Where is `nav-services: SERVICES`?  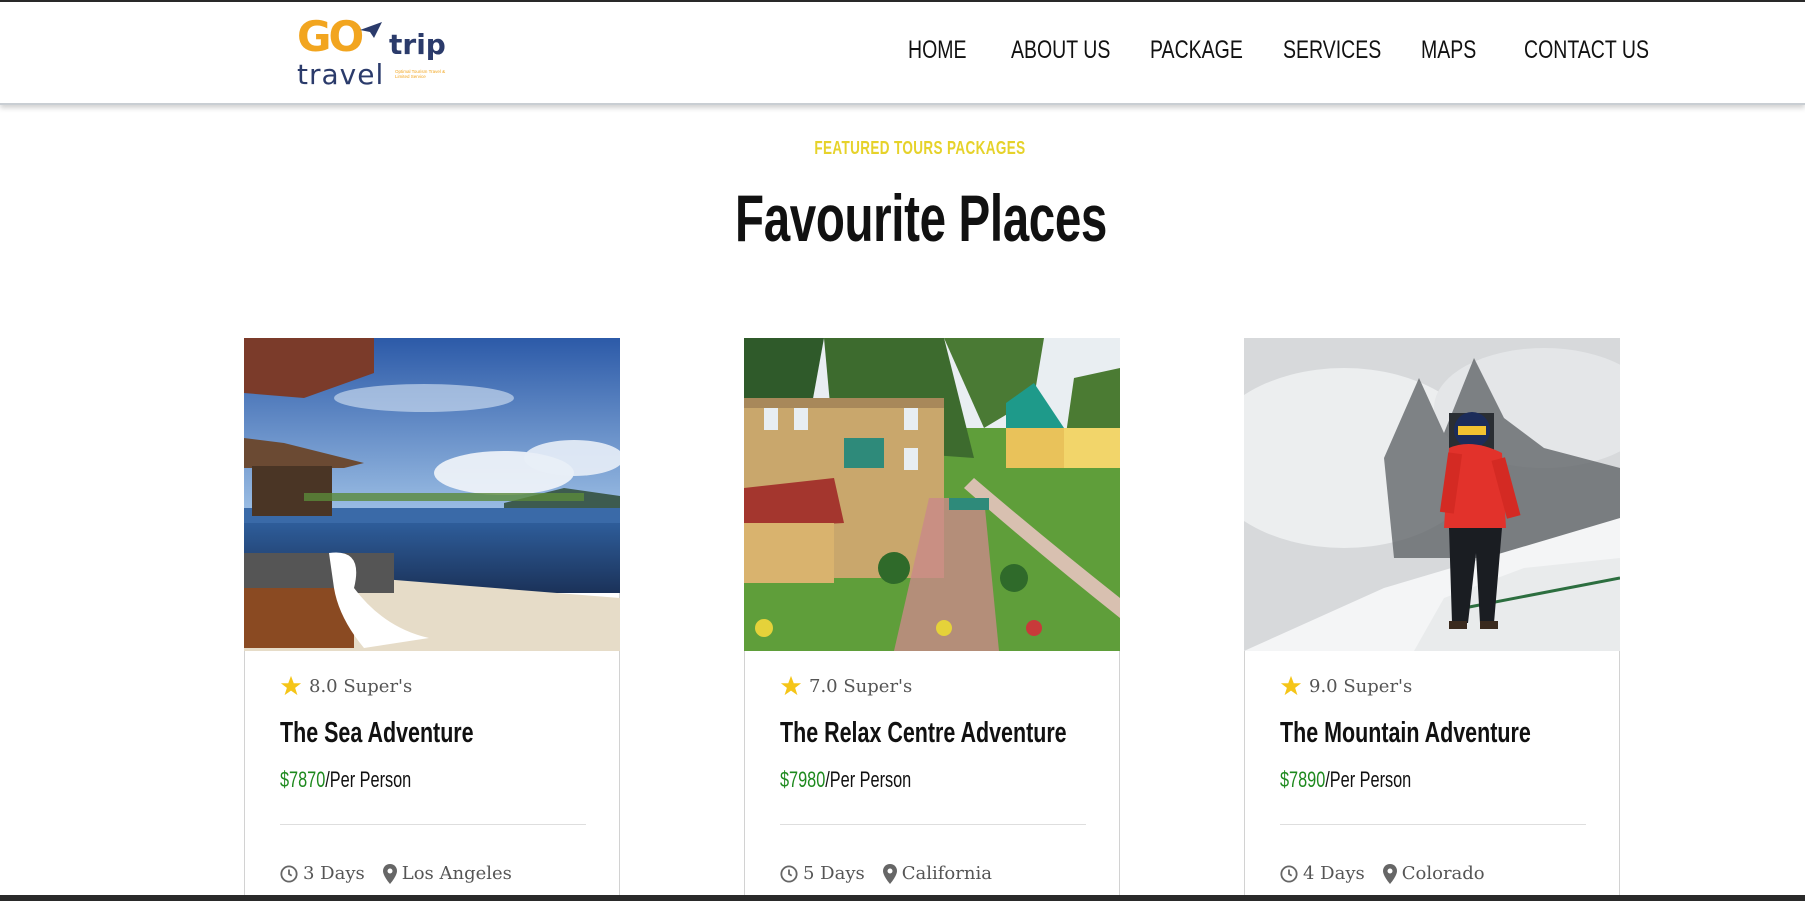
nav-services: SERVICES is located at coordinates (1332, 50).